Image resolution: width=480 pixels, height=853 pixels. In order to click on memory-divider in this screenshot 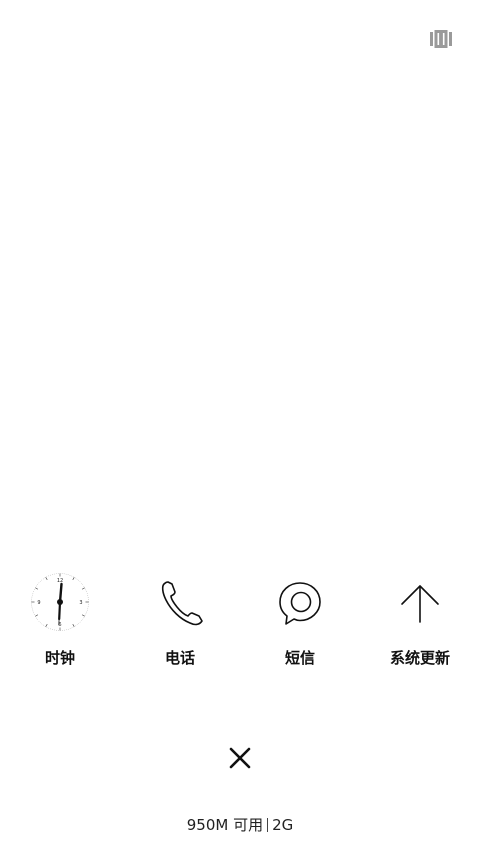, I will do `click(268, 825)`.